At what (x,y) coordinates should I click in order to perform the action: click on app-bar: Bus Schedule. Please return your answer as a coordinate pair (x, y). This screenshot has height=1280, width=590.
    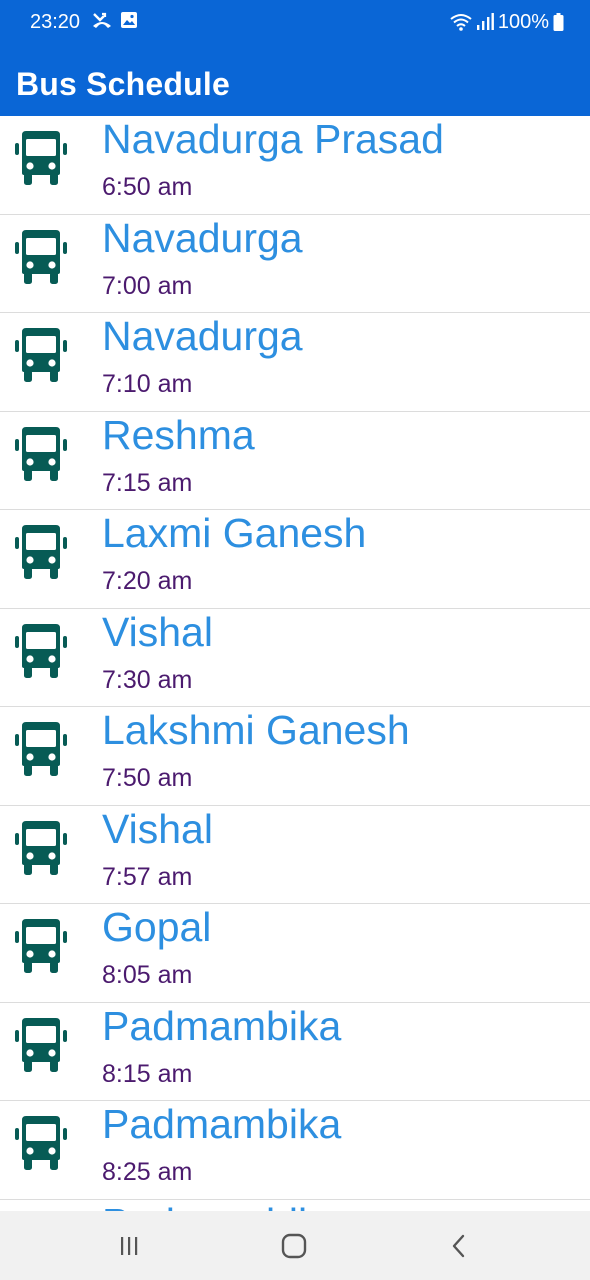
    Looking at the image, I should click on (295, 80).